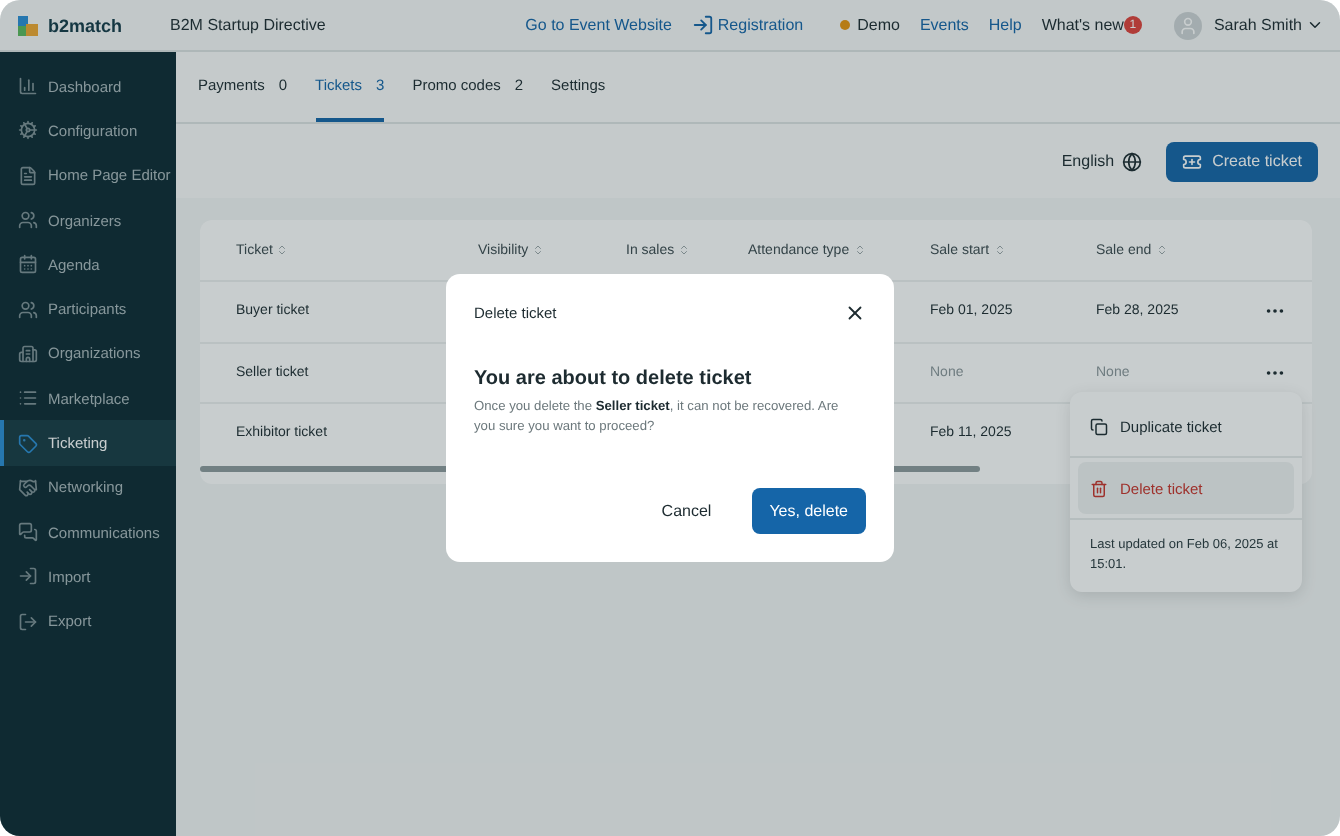  Describe the element at coordinates (28, 443) in the screenshot. I see `tag-icon` at that location.